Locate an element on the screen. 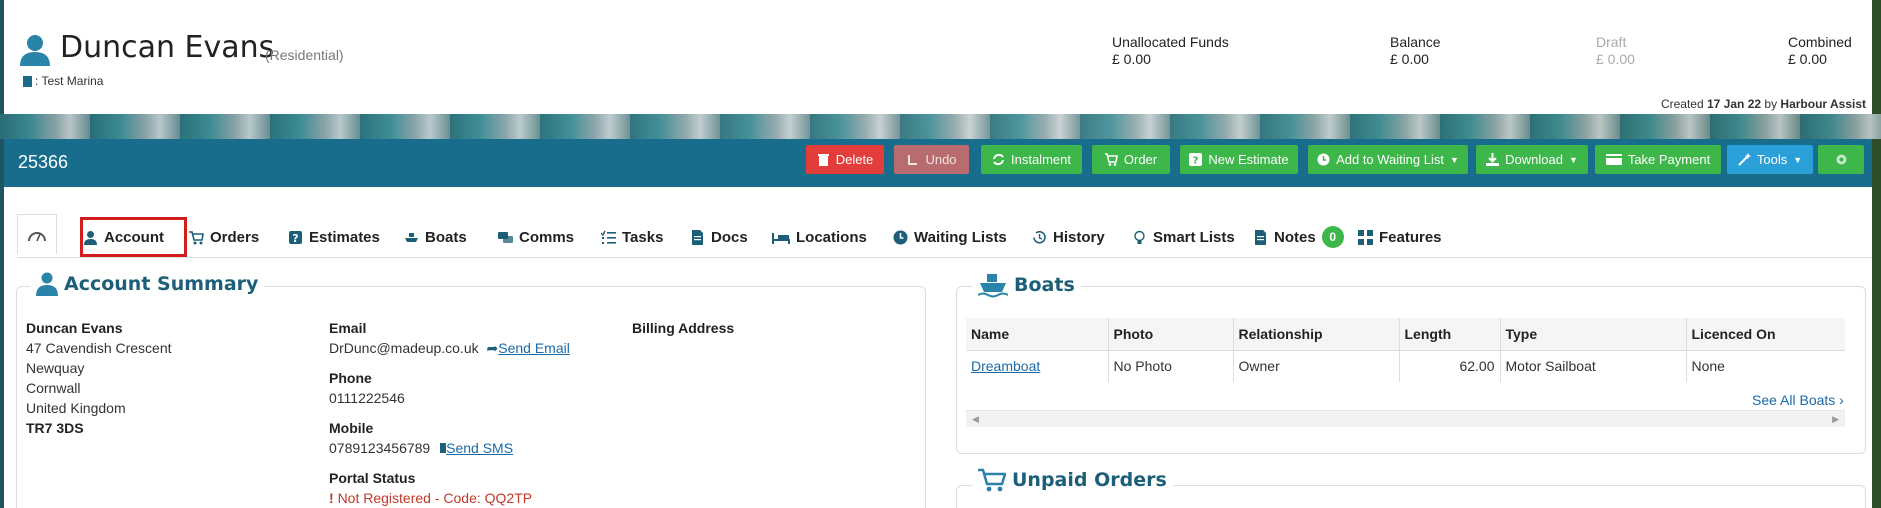 Image resolution: width=1881 pixels, height=508 pixels. grid-icon is located at coordinates (1365, 237).